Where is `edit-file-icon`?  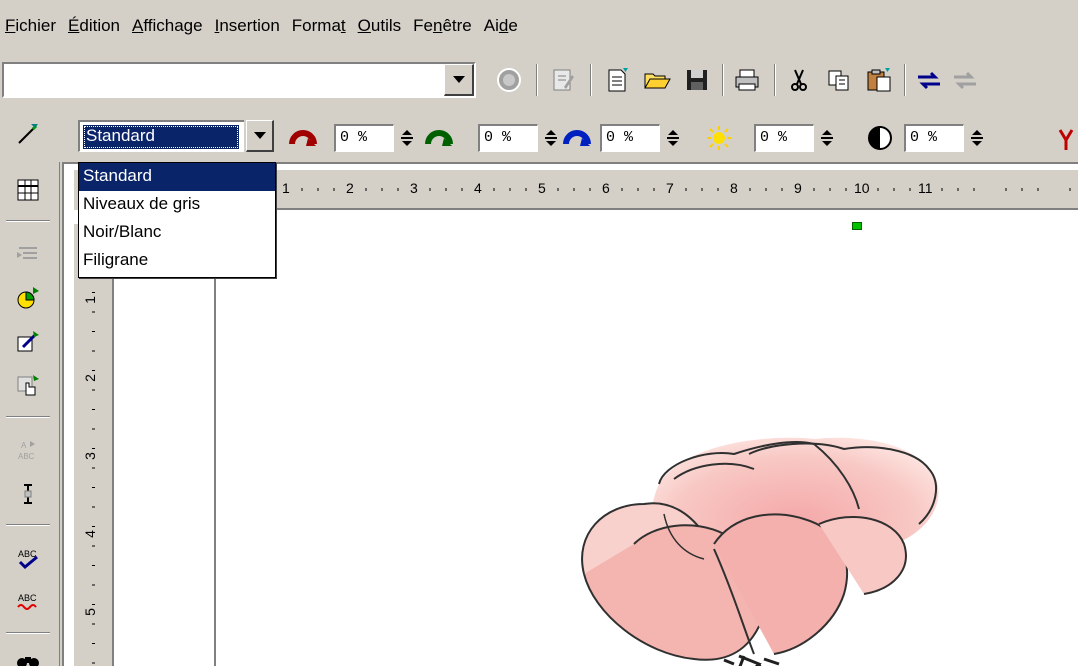 edit-file-icon is located at coordinates (563, 80).